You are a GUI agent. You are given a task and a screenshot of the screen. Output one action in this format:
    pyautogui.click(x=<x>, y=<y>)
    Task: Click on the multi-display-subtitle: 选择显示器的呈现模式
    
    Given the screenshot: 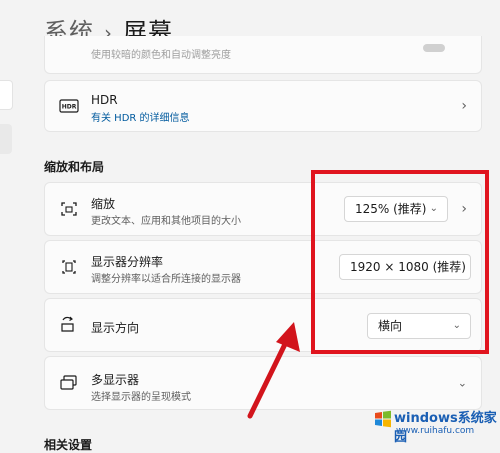 What is the action you would take?
    pyautogui.click(x=141, y=397)
    